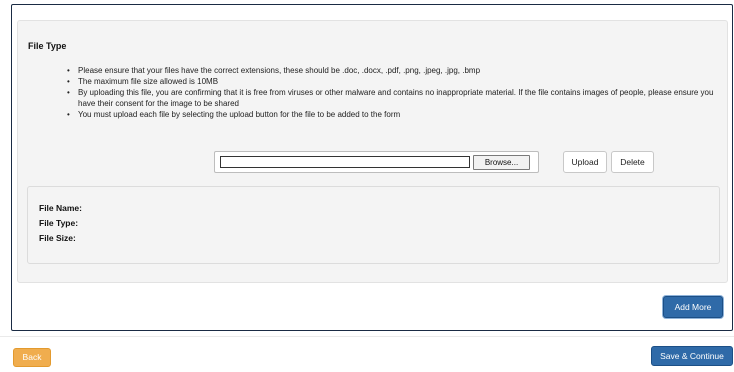 The width and height of the screenshot is (734, 372). I want to click on section-title: File Type, so click(47, 46).